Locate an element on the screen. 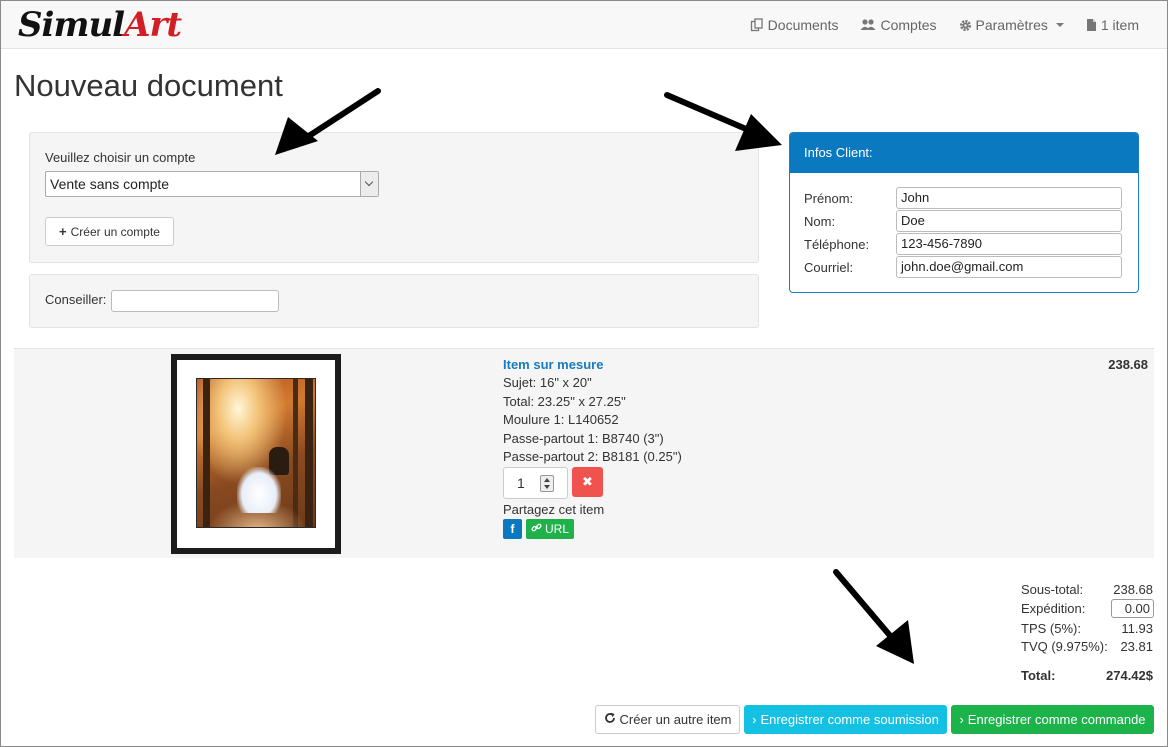 This screenshot has width=1168, height=747. subtotal-value: 238.68 is located at coordinates (1133, 589).